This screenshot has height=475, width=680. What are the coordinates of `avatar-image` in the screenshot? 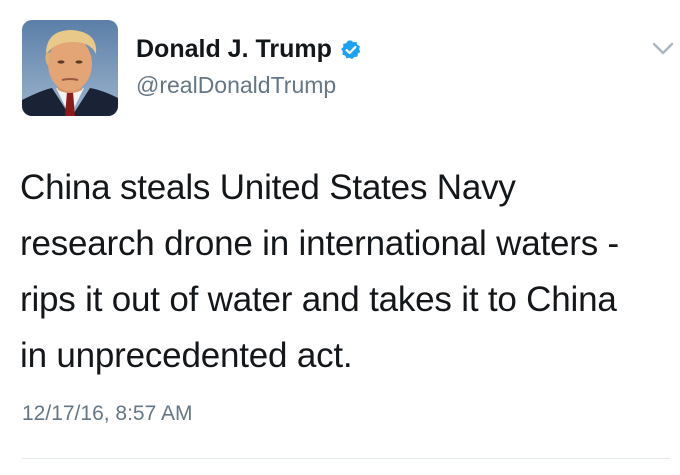 It's located at (70, 68).